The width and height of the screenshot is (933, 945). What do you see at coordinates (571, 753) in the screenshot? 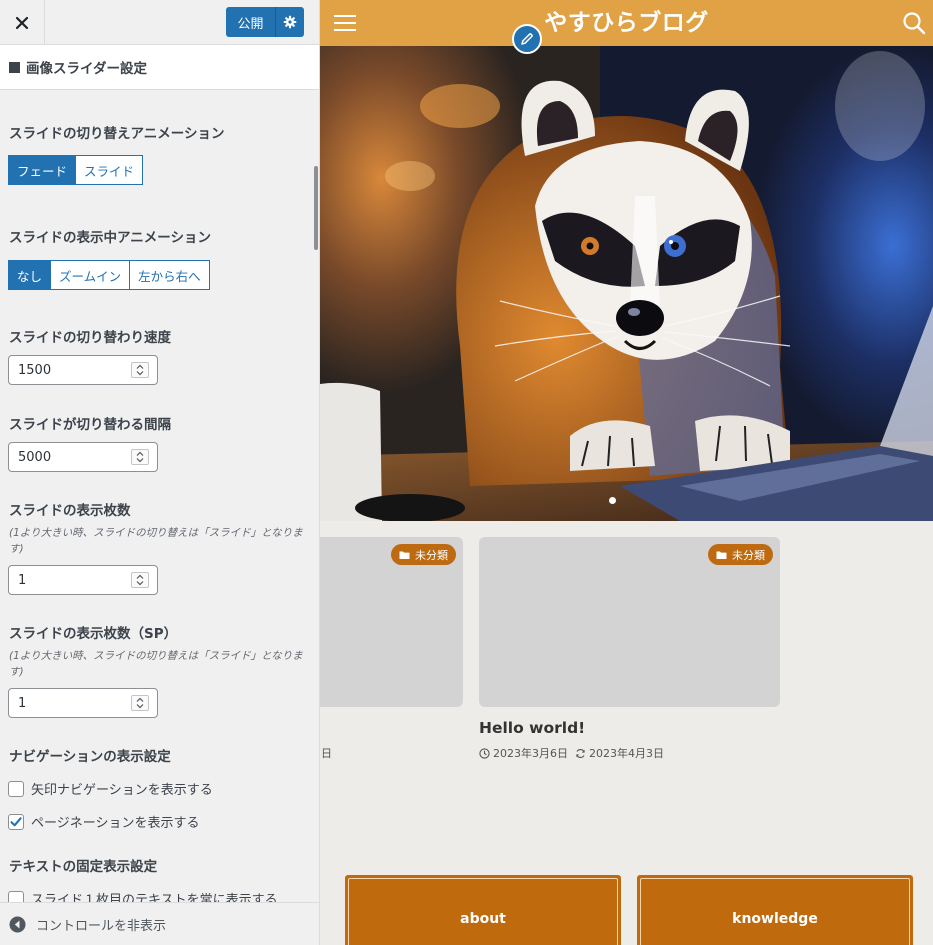
I see `post-meta: 2023年3月6日 2023年4月3日` at bounding box center [571, 753].